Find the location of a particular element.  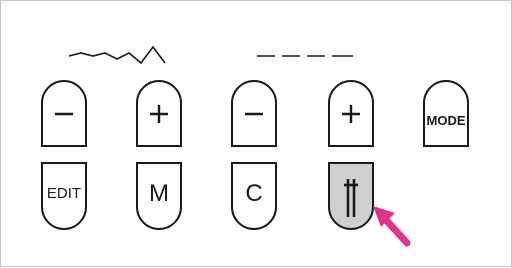

mode-button: MODE is located at coordinates (446, 113).